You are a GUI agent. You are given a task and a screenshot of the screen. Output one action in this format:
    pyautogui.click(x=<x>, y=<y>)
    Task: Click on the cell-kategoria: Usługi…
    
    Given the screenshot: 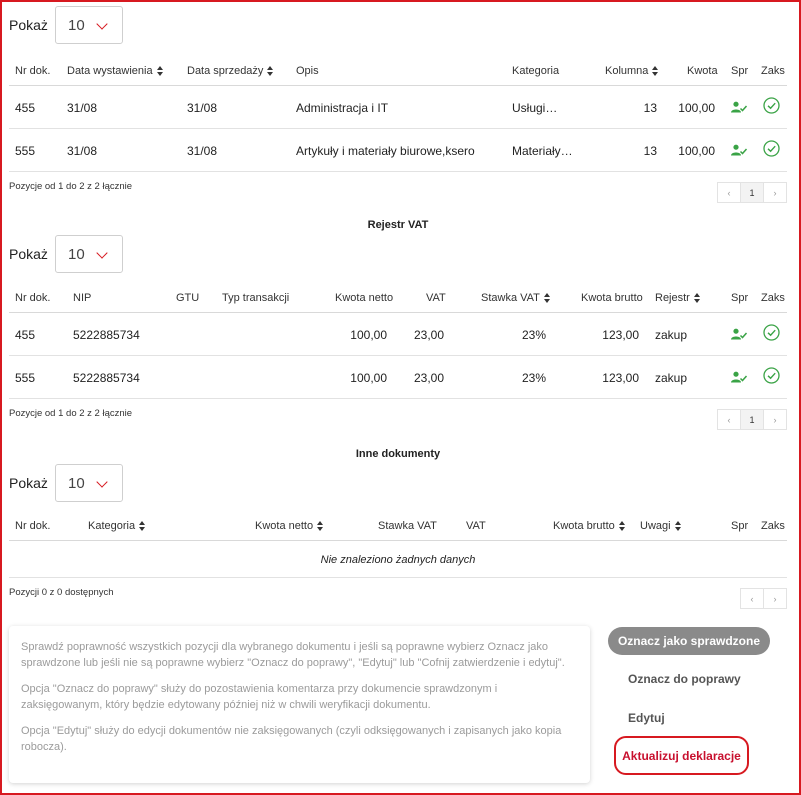 What is the action you would take?
    pyautogui.click(x=535, y=108)
    